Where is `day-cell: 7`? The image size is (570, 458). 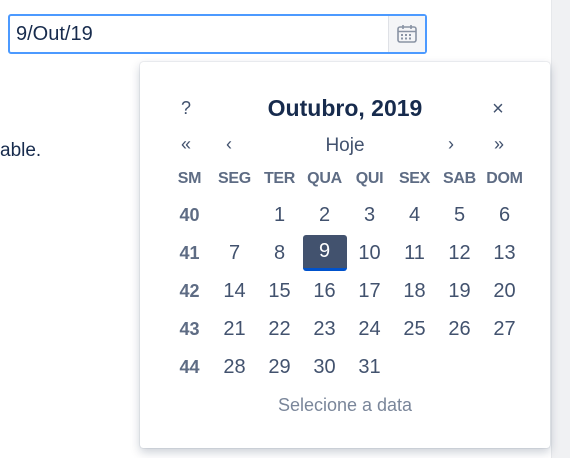
day-cell: 7 is located at coordinates (234, 253).